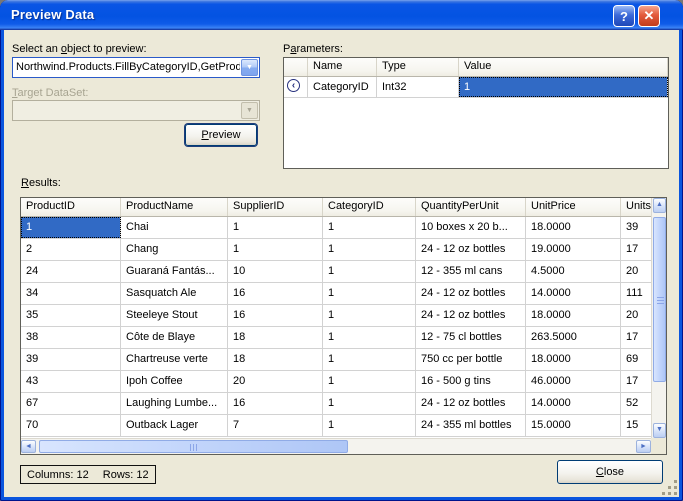  I want to click on result-cell: Outback Lager, so click(174, 425).